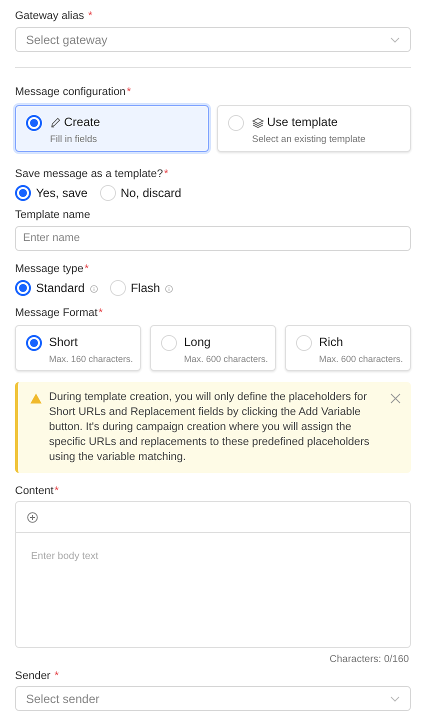 Image resolution: width=426 pixels, height=715 pixels. Describe the element at coordinates (213, 348) in the screenshot. I see `option-card: Long Max. 600 characters.` at that location.